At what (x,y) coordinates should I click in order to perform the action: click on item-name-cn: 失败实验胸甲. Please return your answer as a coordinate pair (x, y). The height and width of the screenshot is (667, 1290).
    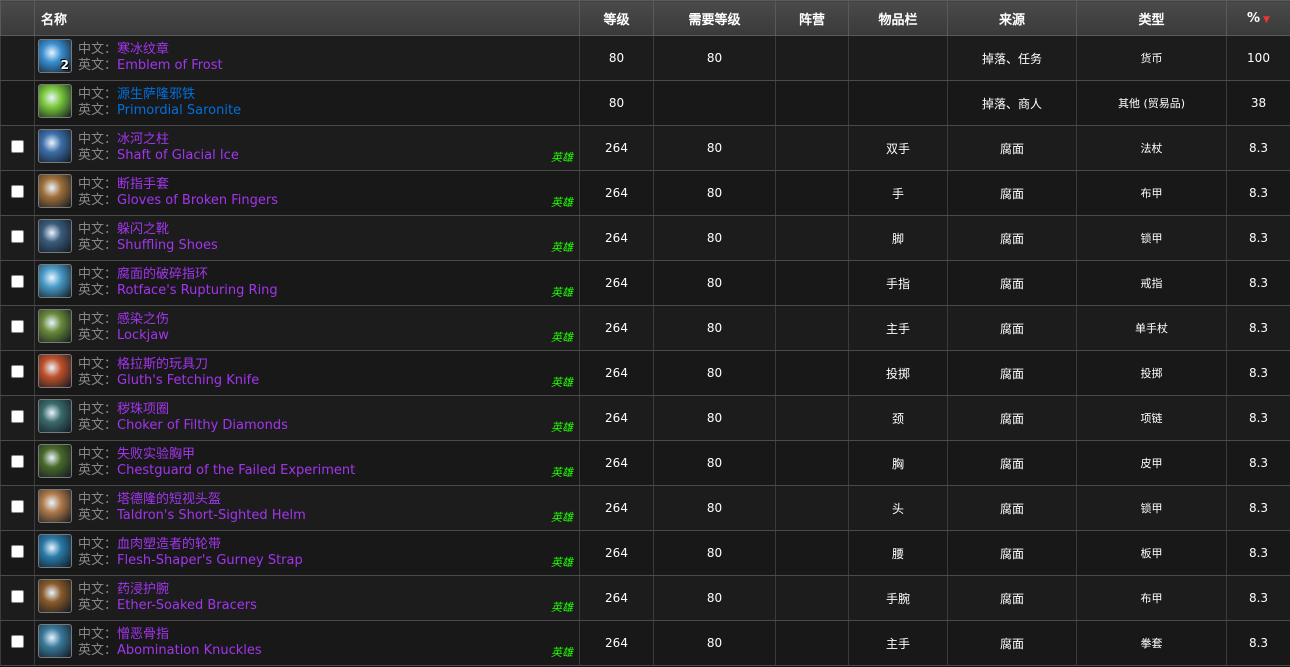
    Looking at the image, I should click on (156, 454).